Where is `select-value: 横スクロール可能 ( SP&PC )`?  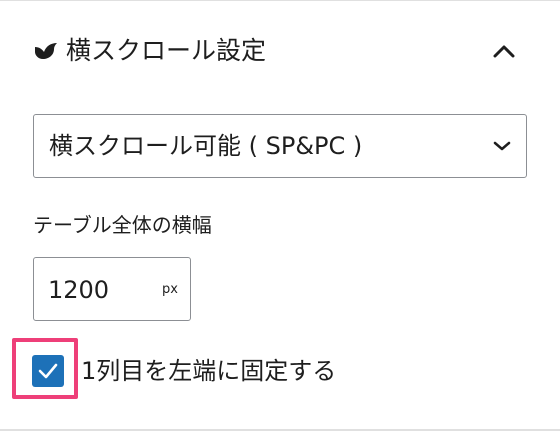 select-value: 横スクロール可能 ( SP&PC ) is located at coordinates (206, 146).